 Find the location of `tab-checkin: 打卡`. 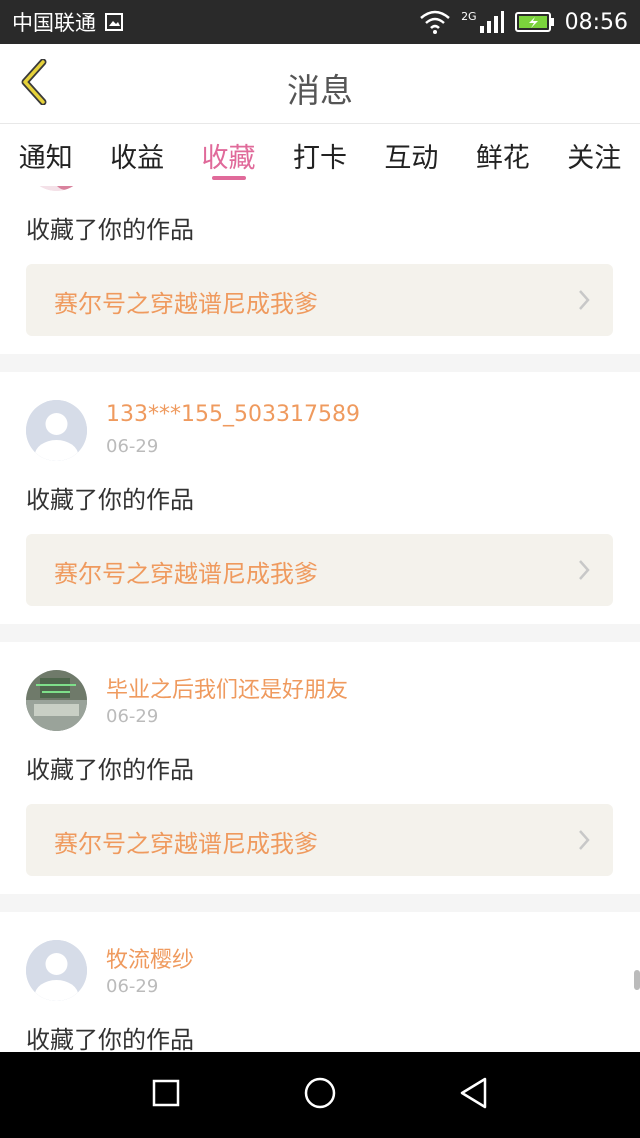

tab-checkin: 打卡 is located at coordinates (319, 155).